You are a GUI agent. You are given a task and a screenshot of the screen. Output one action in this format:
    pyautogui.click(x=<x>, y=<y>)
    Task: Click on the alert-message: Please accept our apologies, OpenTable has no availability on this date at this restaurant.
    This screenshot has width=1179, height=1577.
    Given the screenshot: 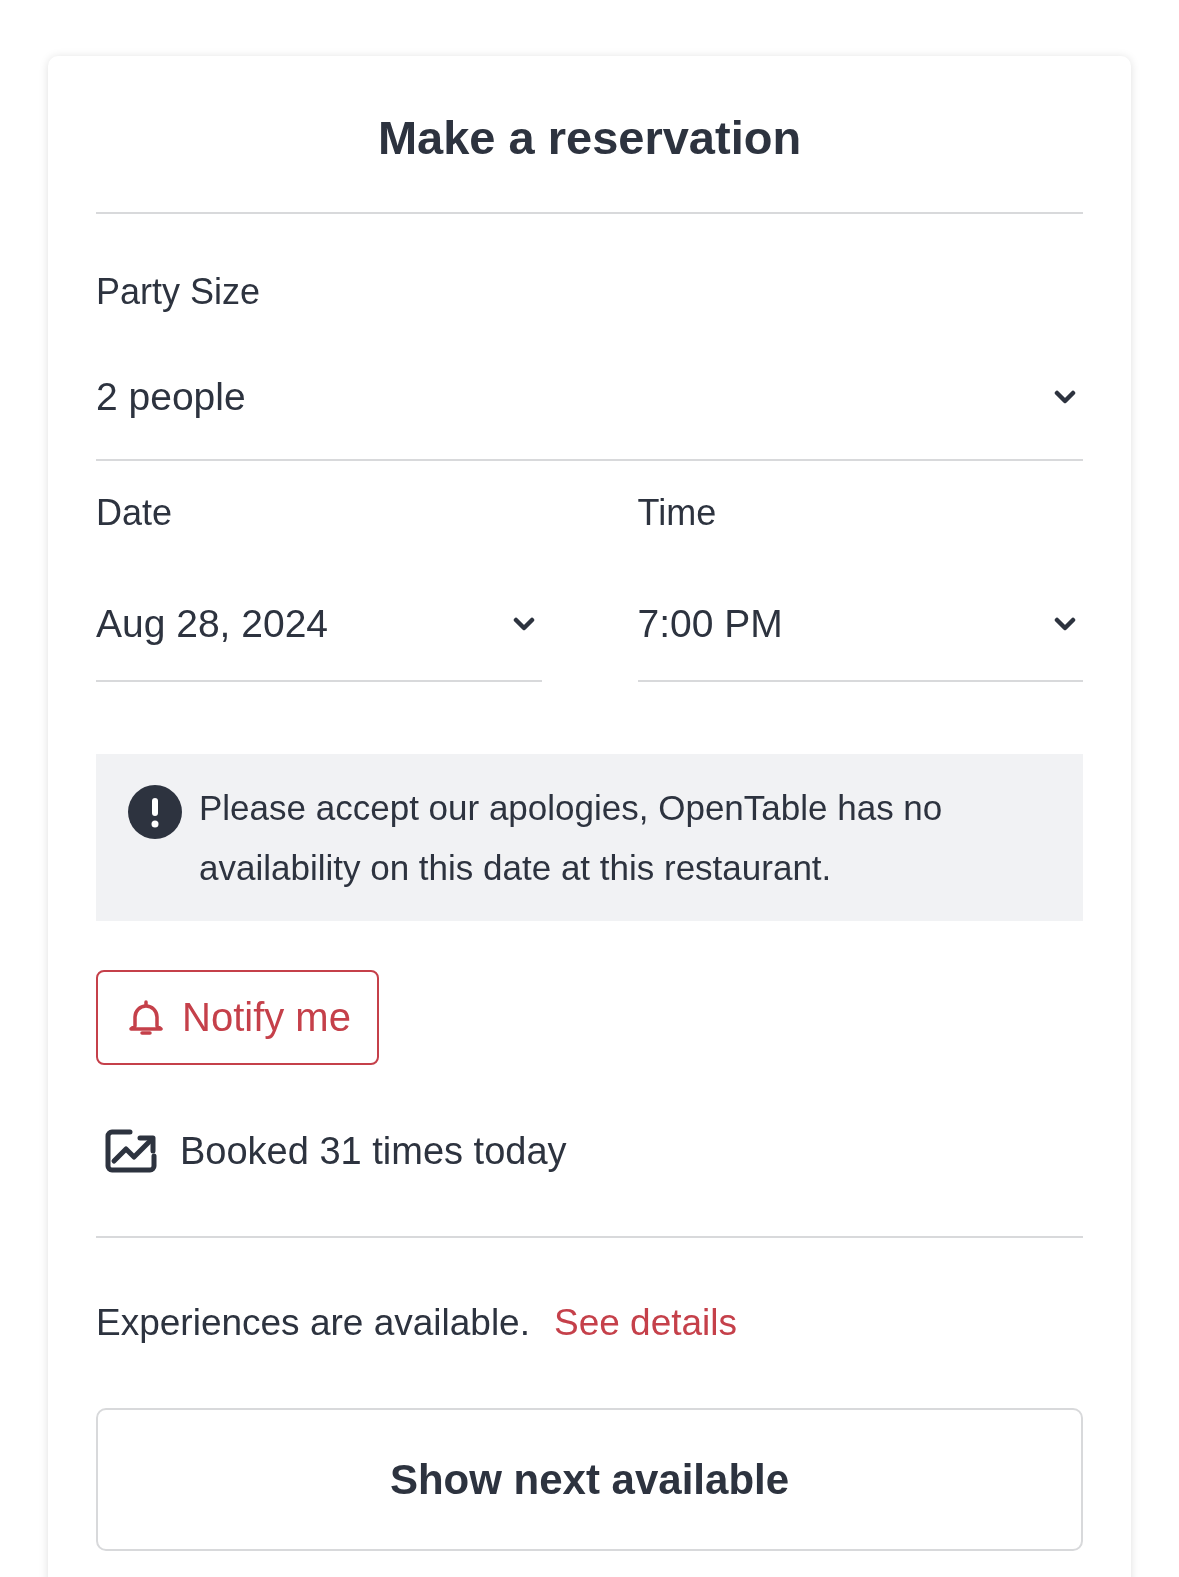 What is the action you would take?
    pyautogui.click(x=571, y=838)
    